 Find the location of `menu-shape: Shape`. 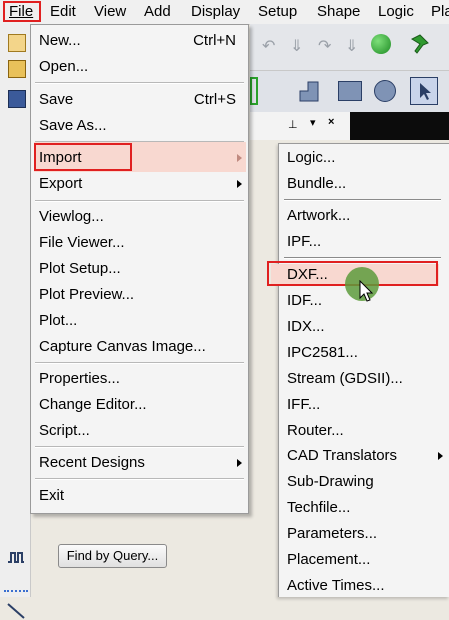

menu-shape: Shape is located at coordinates (338, 11).